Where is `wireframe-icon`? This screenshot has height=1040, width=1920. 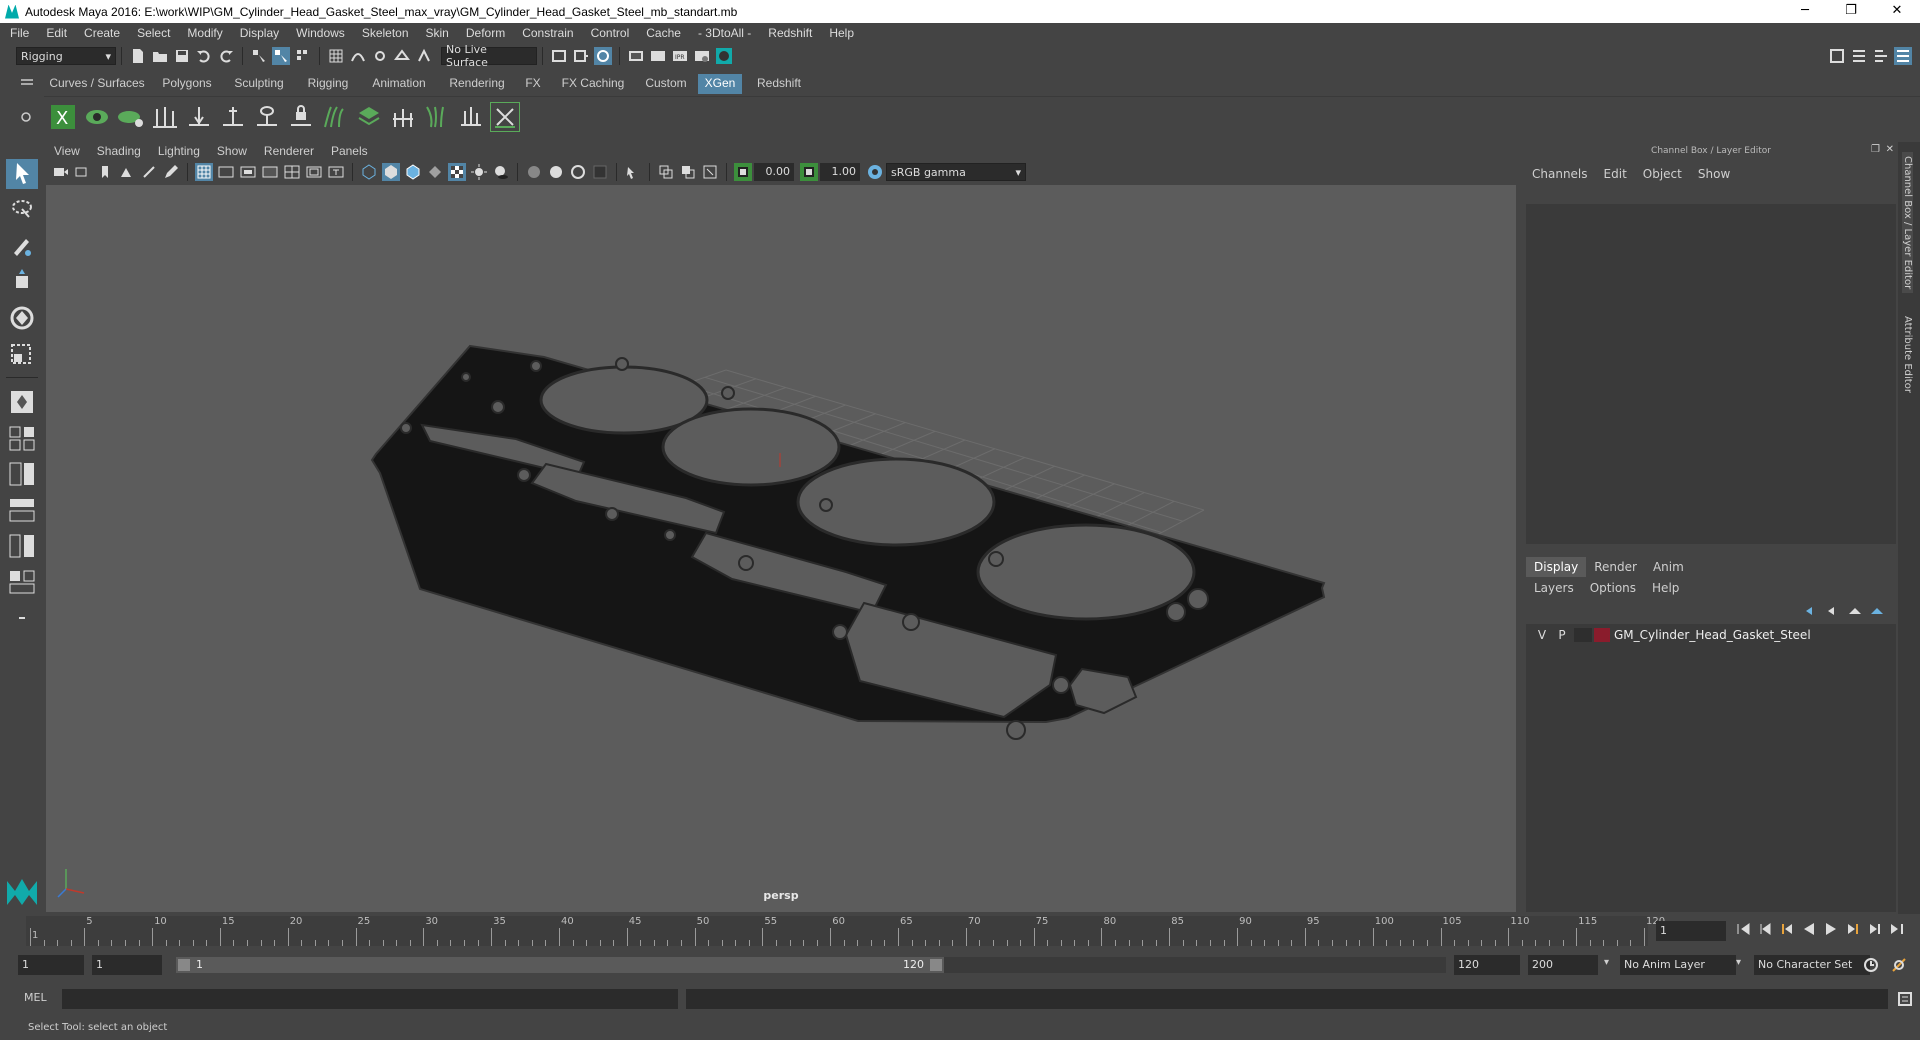
wireframe-icon is located at coordinates (369, 172).